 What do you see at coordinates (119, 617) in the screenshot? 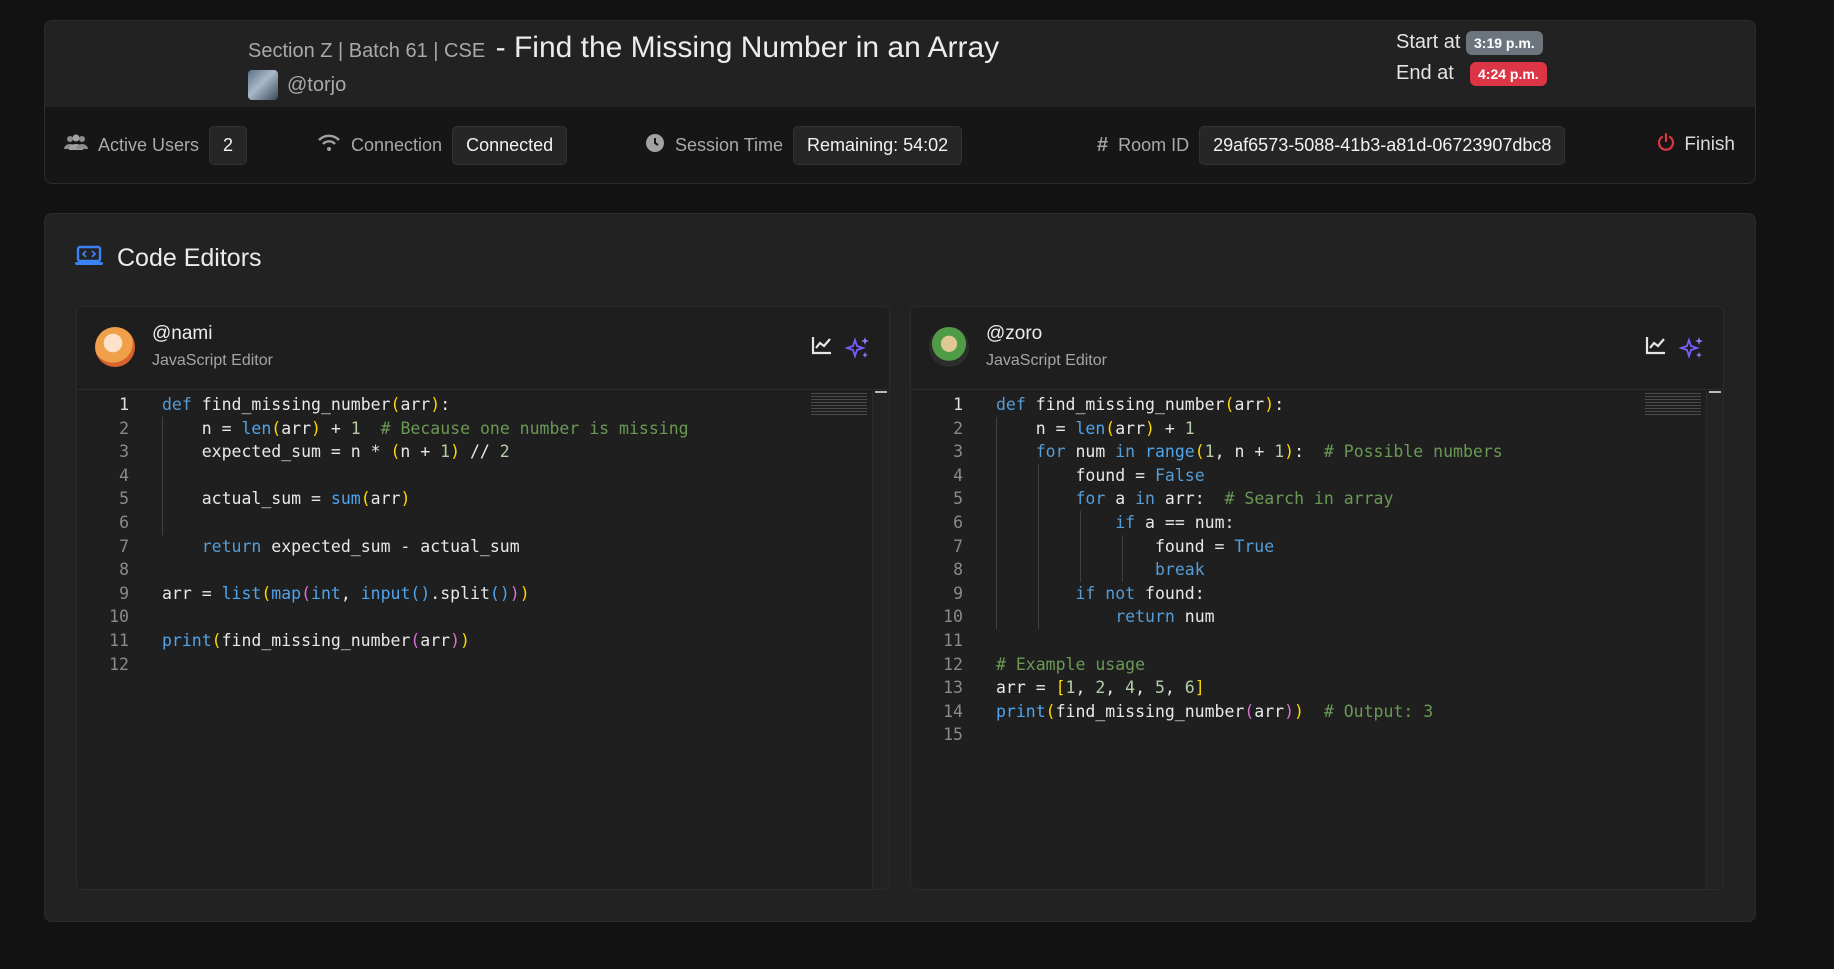
I see `code-line: 10` at bounding box center [119, 617].